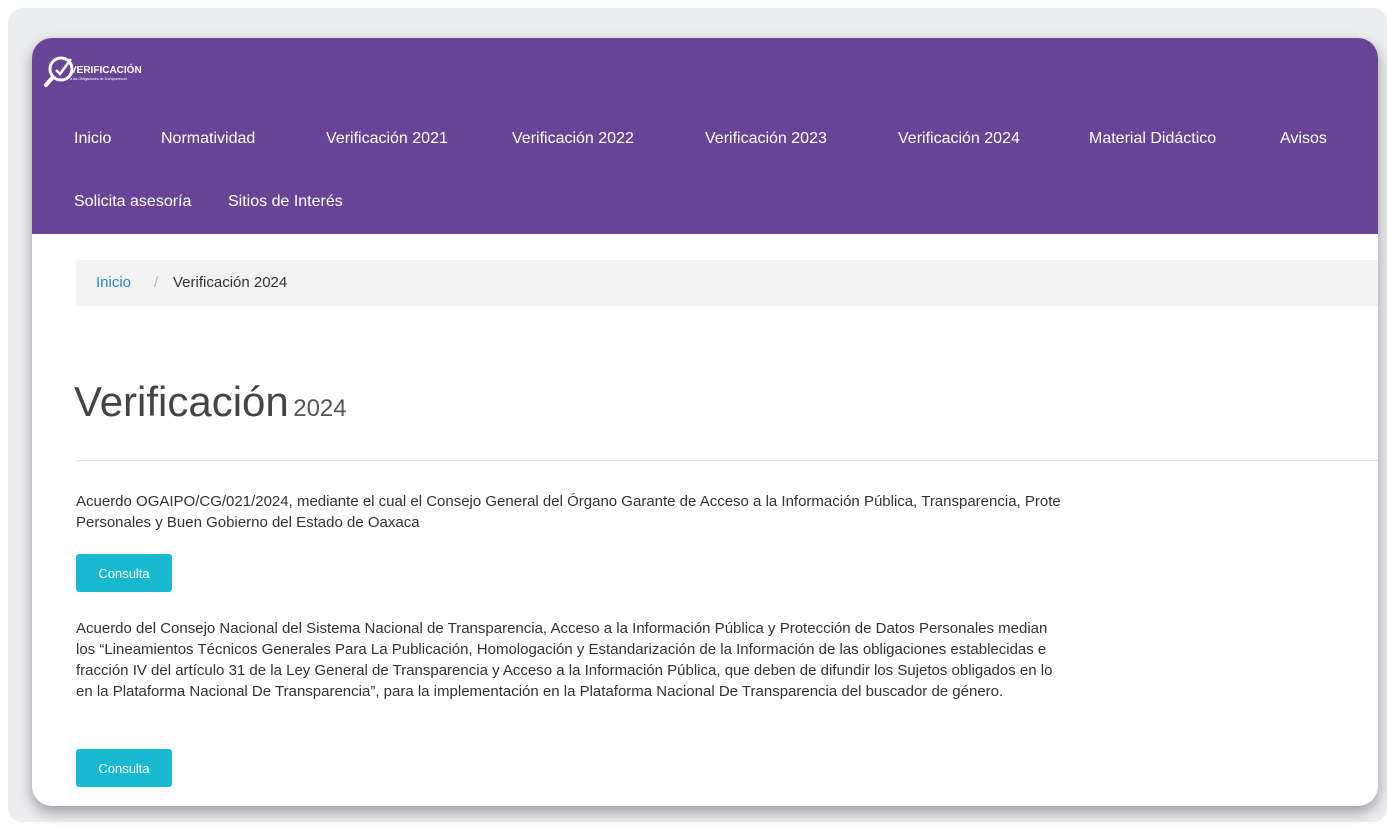  Describe the element at coordinates (1303, 139) in the screenshot. I see `nav-avisos: Avisos` at that location.